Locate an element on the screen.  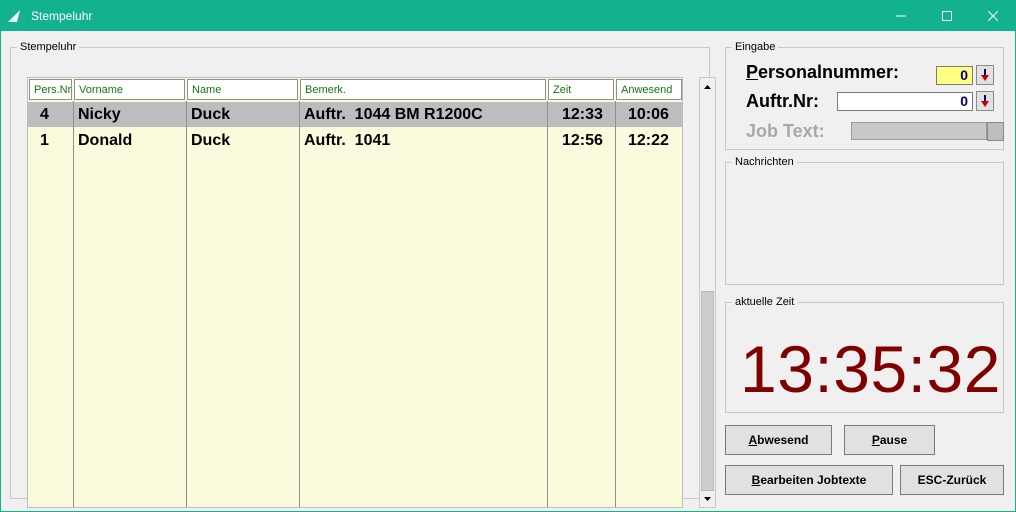
close-button is located at coordinates (993, 15).